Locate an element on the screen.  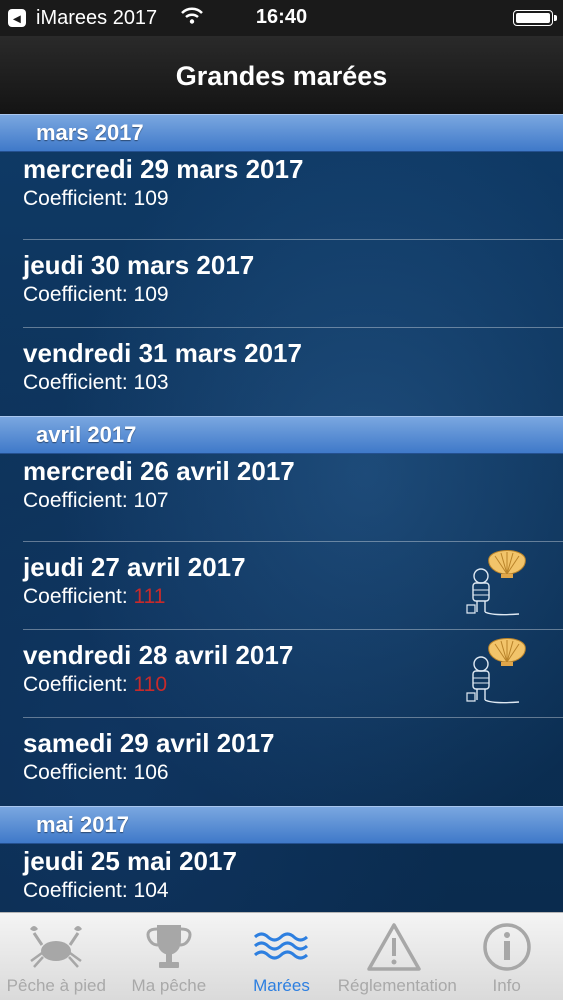
tide-date: mercredi 26 avril 2017 is located at coordinates (159, 471).